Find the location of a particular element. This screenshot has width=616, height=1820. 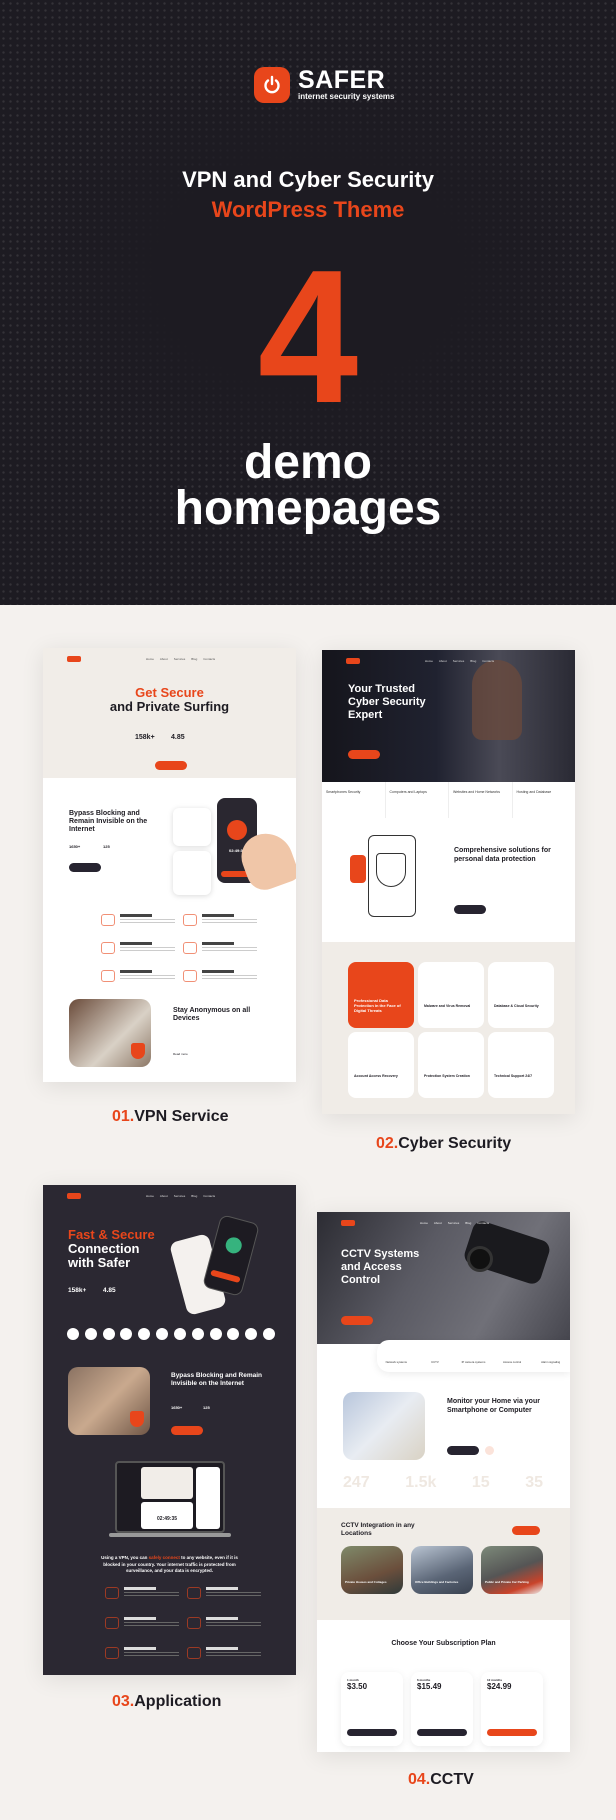

app-hero-title-1: Fast & Secure is located at coordinates (111, 1234).